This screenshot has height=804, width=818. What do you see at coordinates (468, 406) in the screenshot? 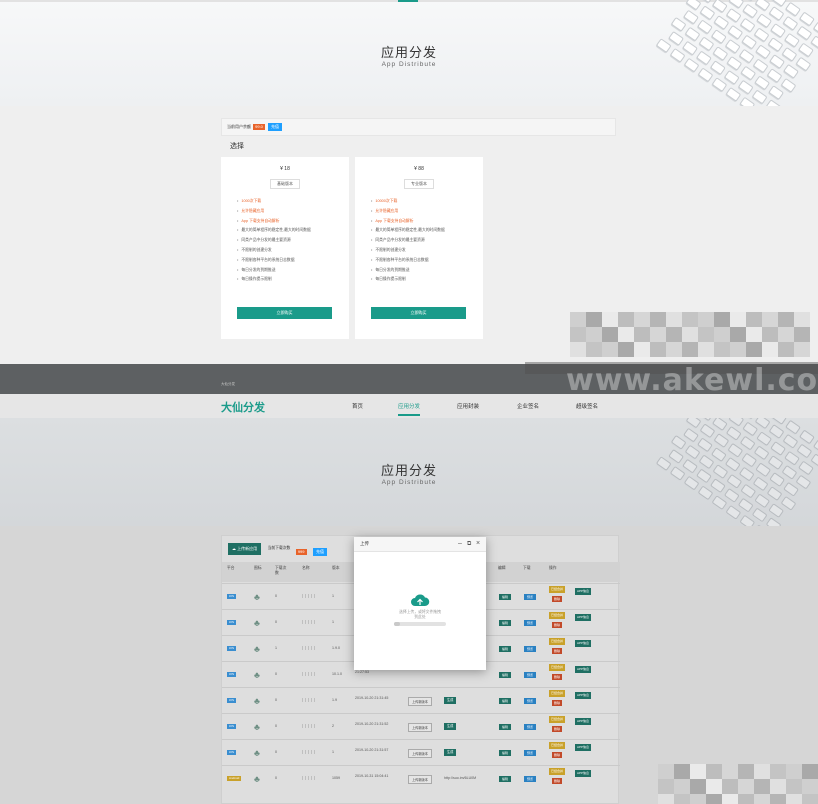
I see `nav-app-wrap: 应用封装` at bounding box center [468, 406].